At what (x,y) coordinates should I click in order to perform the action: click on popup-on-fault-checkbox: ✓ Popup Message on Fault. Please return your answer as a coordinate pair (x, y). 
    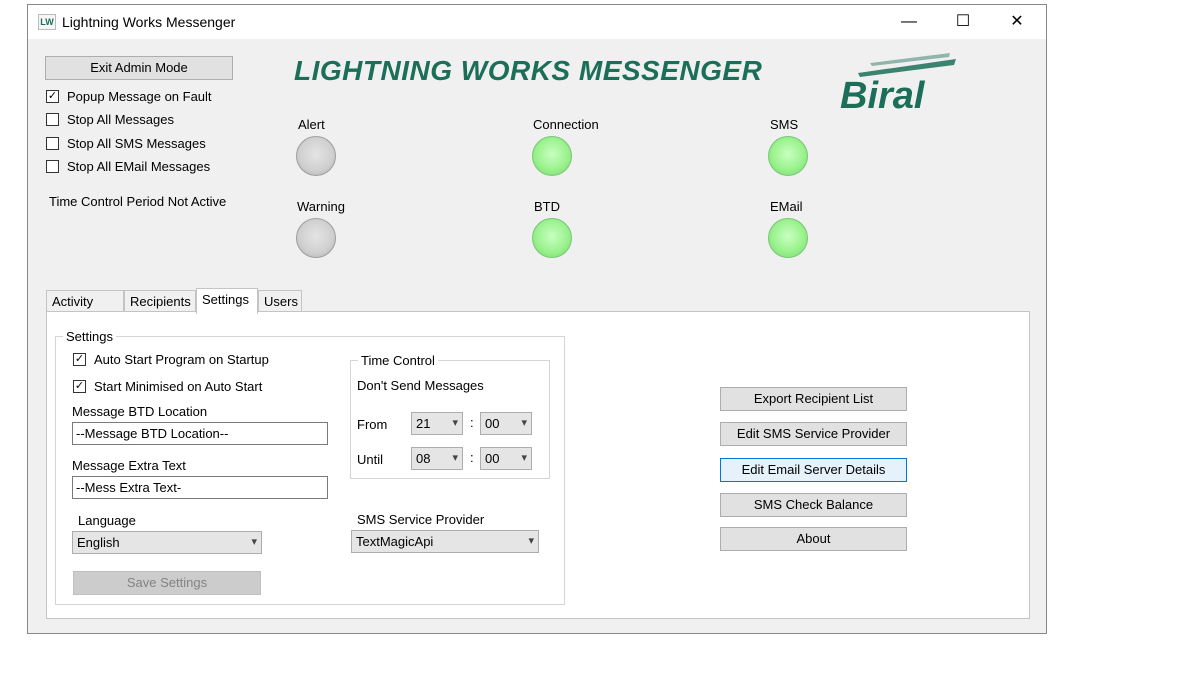
    Looking at the image, I should click on (129, 96).